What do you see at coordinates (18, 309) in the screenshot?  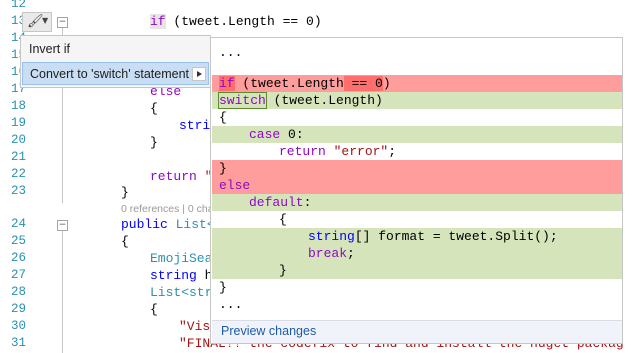 I see `line-number: 29` at bounding box center [18, 309].